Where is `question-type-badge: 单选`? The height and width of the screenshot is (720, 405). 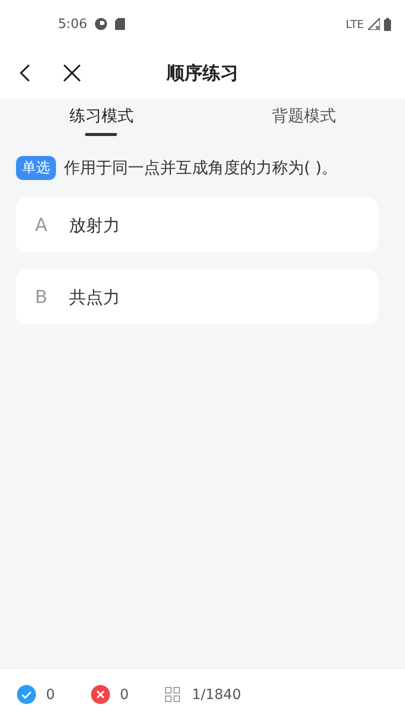 question-type-badge: 单选 is located at coordinates (36, 168).